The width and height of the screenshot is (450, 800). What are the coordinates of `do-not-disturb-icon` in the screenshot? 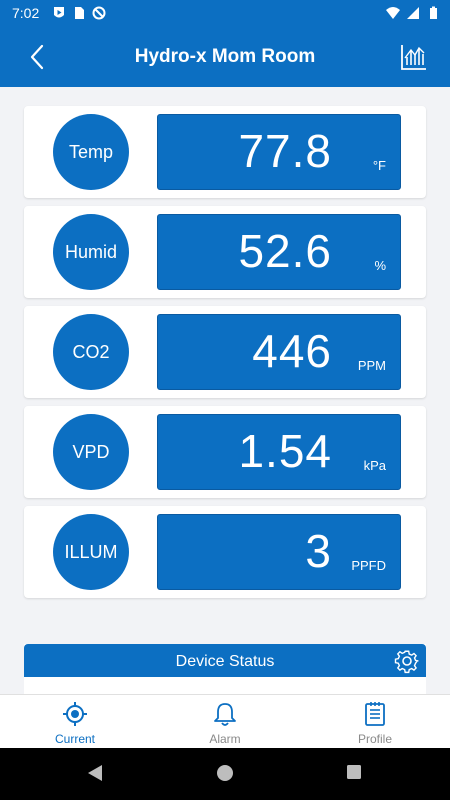 It's located at (99, 13).